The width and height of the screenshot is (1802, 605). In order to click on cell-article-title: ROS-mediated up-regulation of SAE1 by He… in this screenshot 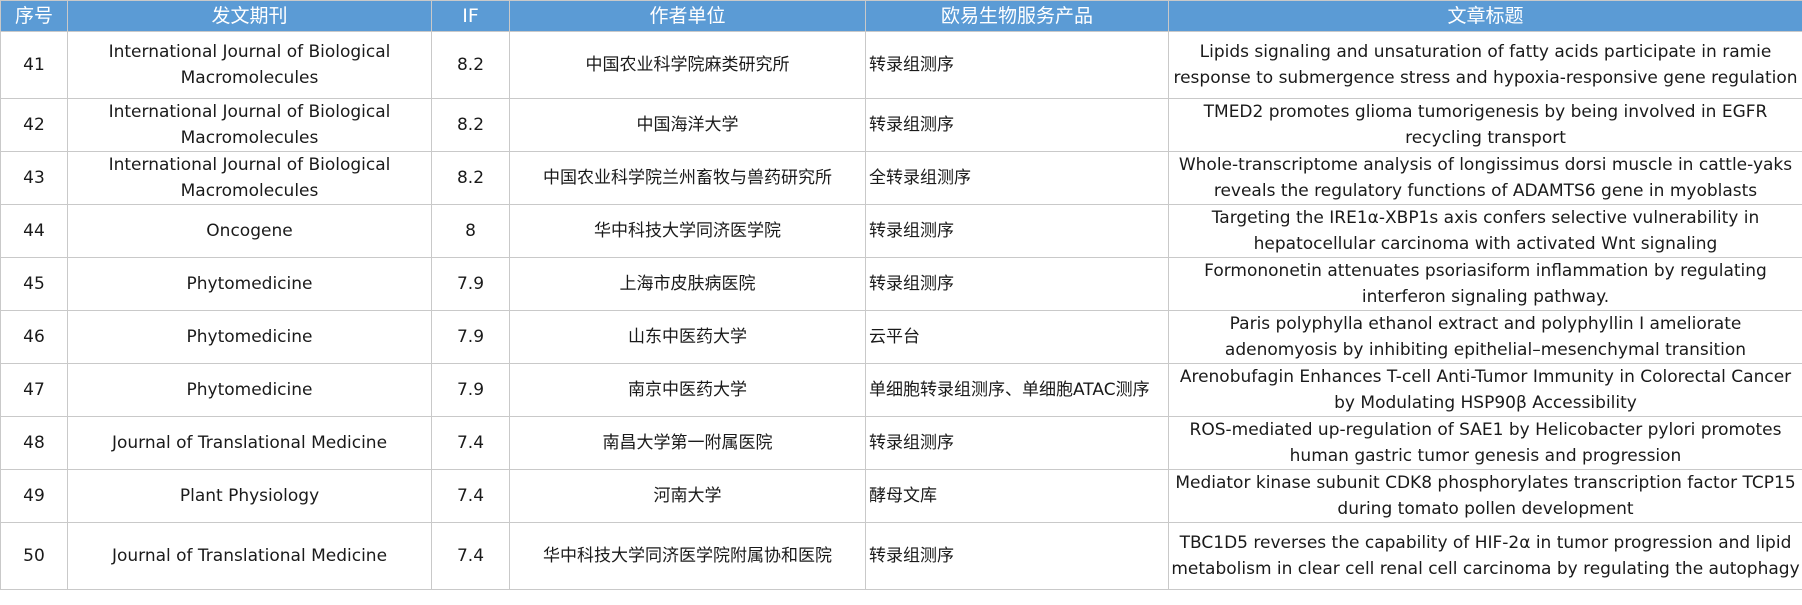, I will do `click(1485, 443)`.